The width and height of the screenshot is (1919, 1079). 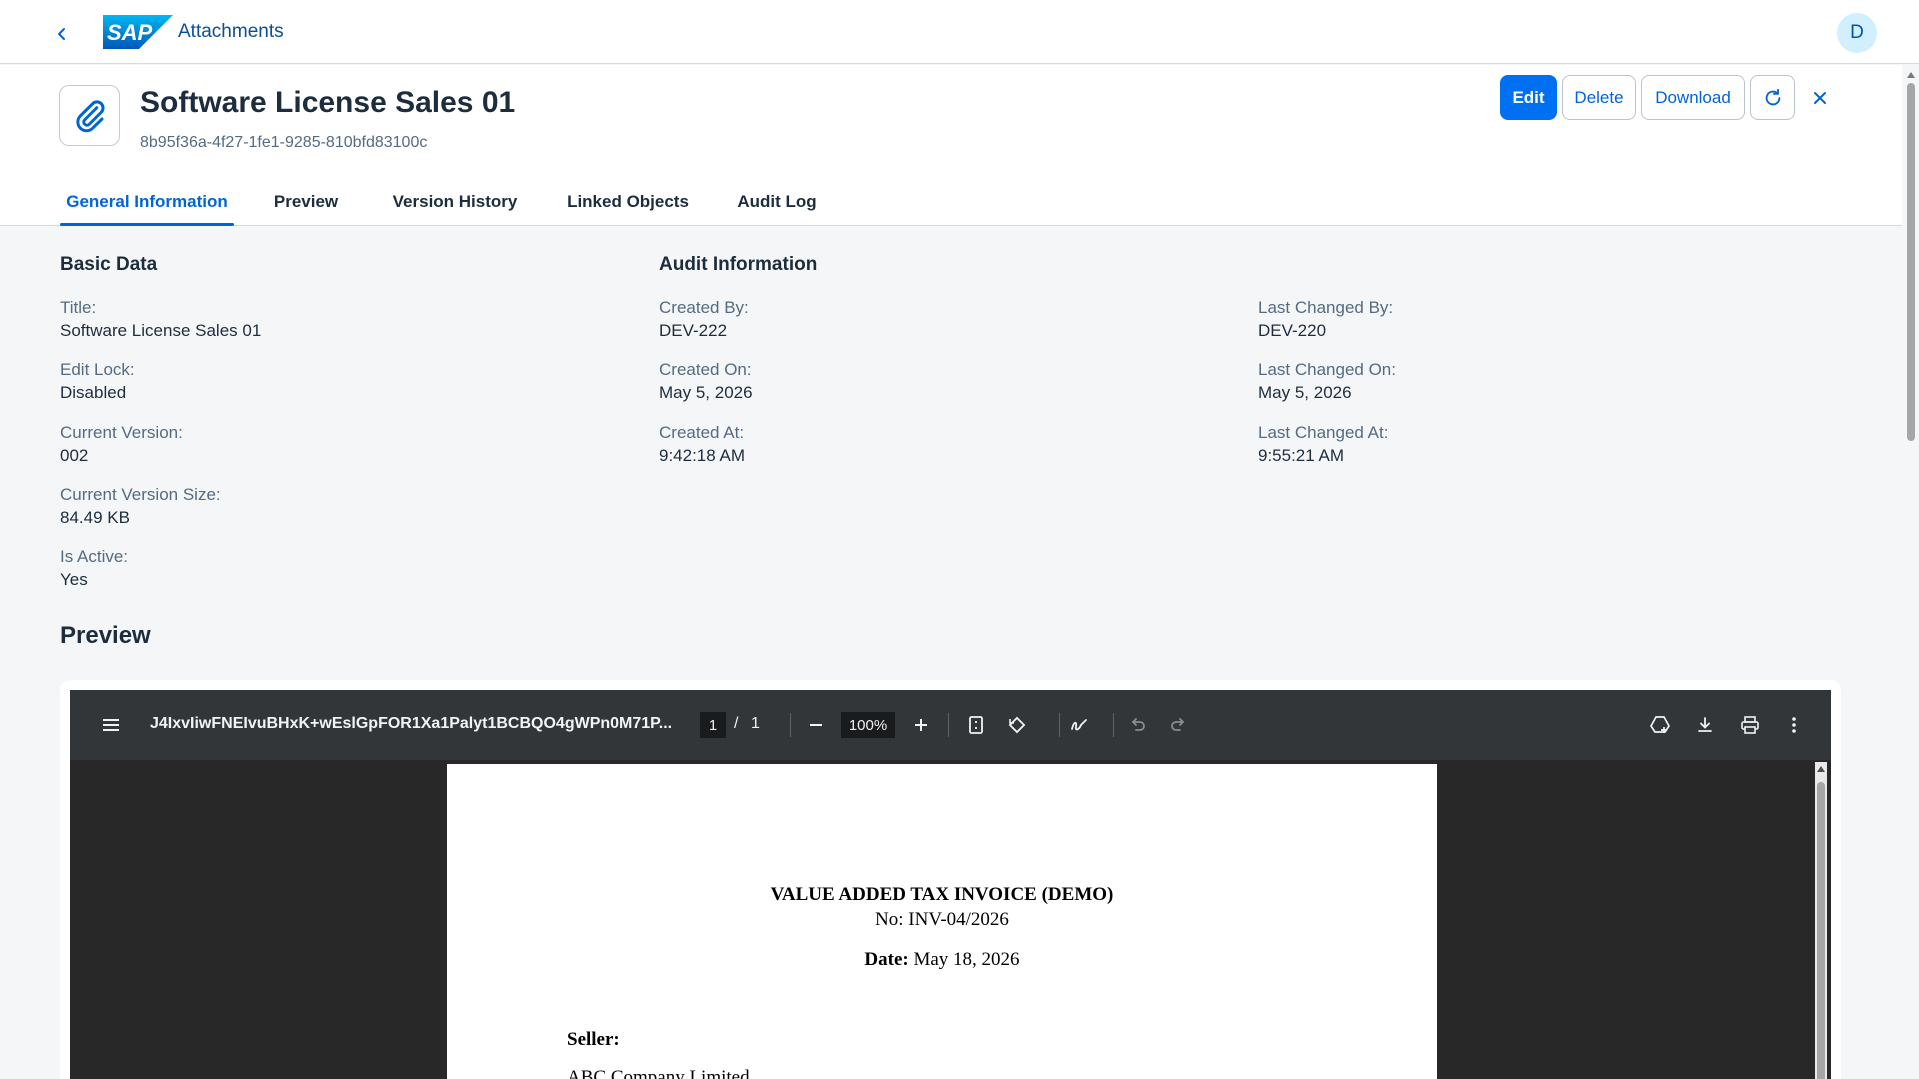 I want to click on more-options-button, so click(x=1794, y=725).